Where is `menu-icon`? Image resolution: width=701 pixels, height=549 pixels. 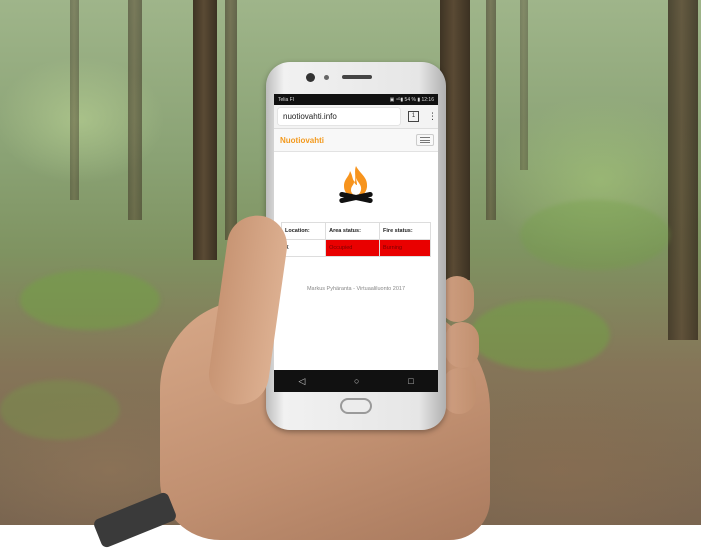
menu-icon is located at coordinates (425, 140).